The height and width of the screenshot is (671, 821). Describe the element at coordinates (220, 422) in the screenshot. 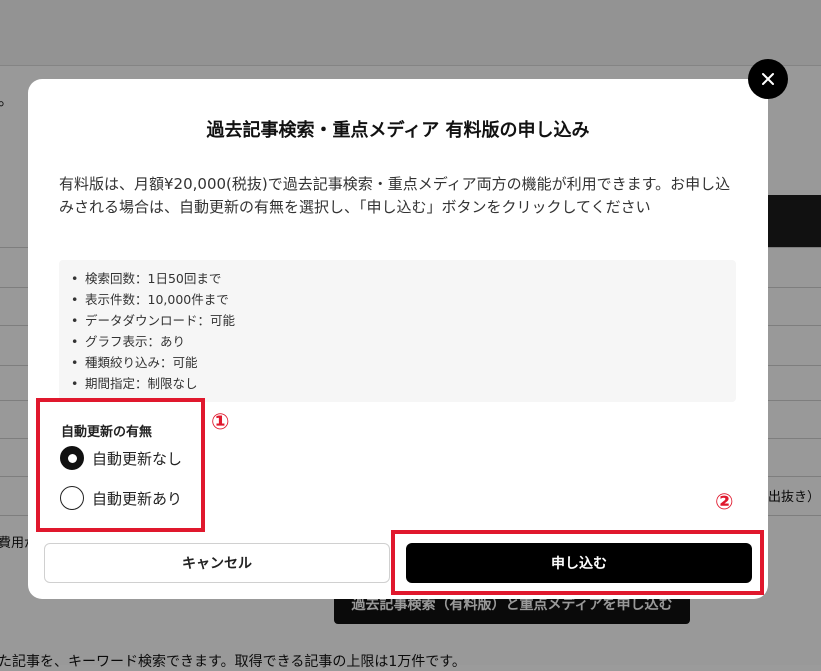

I see `annotation-number-1: ①` at that location.